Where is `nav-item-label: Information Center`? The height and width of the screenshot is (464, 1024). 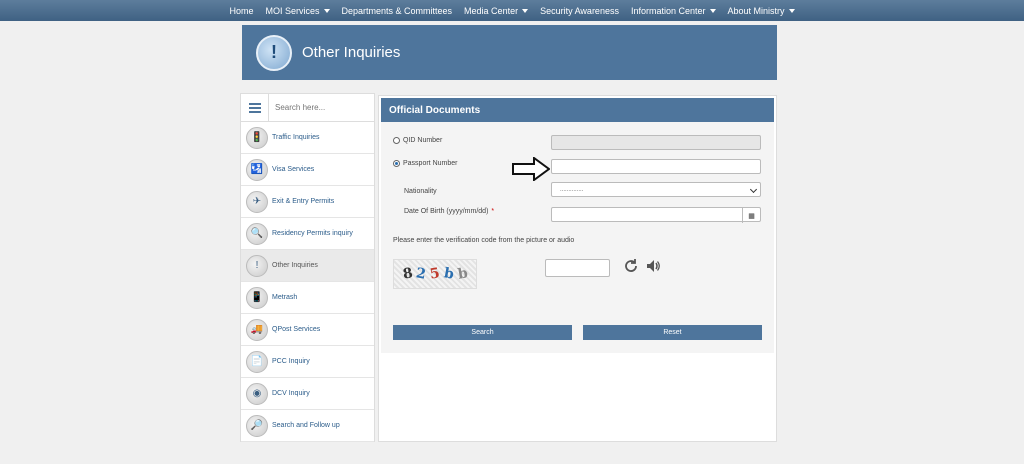 nav-item-label: Information Center is located at coordinates (668, 10).